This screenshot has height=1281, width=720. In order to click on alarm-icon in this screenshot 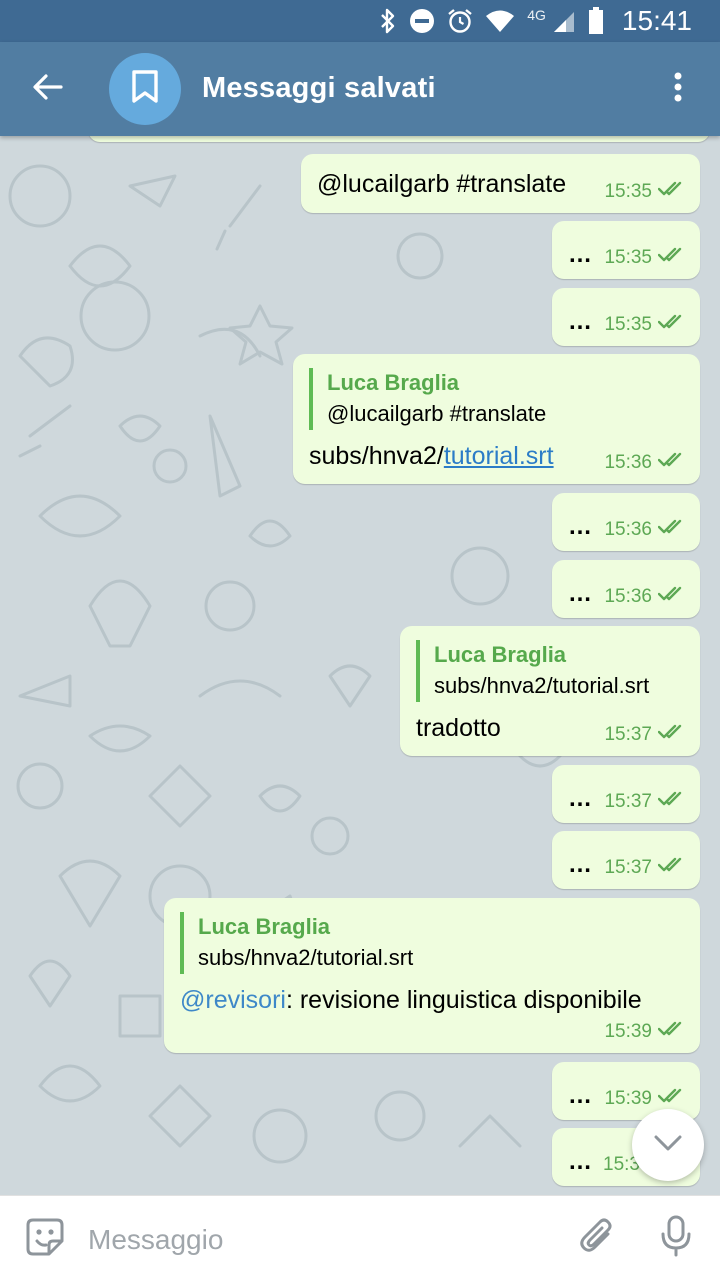, I will do `click(460, 21)`.